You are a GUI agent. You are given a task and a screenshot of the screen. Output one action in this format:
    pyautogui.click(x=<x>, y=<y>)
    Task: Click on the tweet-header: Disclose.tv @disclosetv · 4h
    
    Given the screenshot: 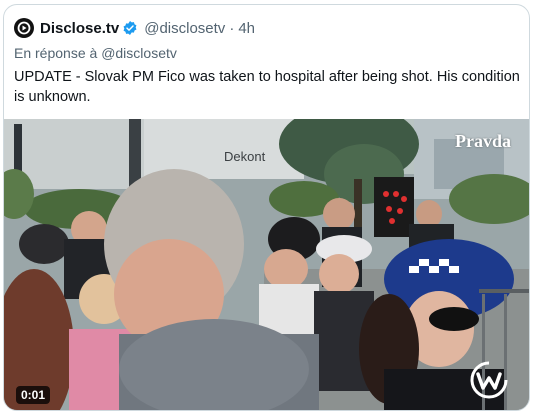 What is the action you would take?
    pyautogui.click(x=134, y=28)
    